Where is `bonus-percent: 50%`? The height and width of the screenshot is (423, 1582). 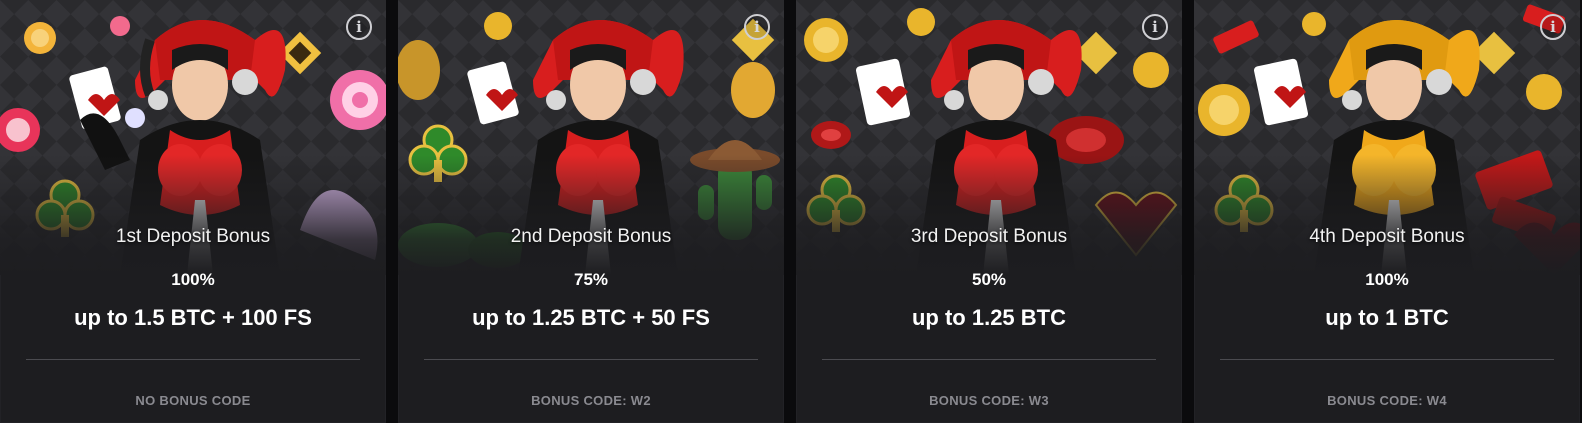 bonus-percent: 50% is located at coordinates (989, 279).